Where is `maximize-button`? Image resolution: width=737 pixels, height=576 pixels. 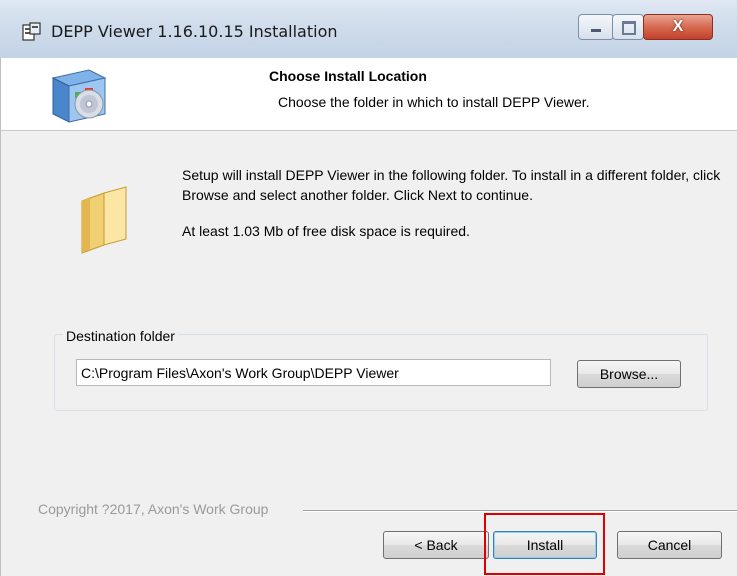 maximize-button is located at coordinates (628, 27).